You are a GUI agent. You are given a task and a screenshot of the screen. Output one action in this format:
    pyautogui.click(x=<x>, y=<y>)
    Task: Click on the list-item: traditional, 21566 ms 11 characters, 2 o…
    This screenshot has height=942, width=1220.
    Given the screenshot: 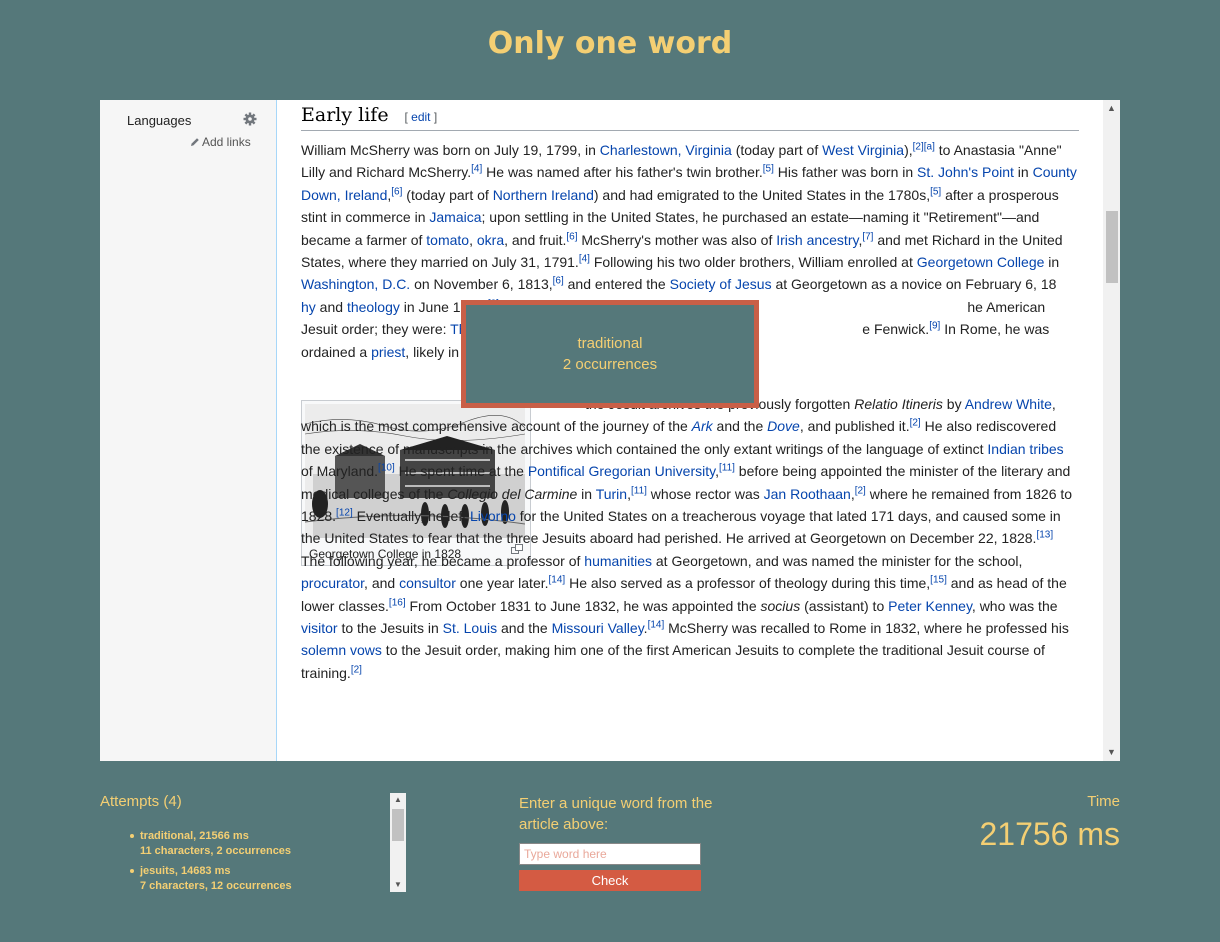 What is the action you would take?
    pyautogui.click(x=210, y=844)
    